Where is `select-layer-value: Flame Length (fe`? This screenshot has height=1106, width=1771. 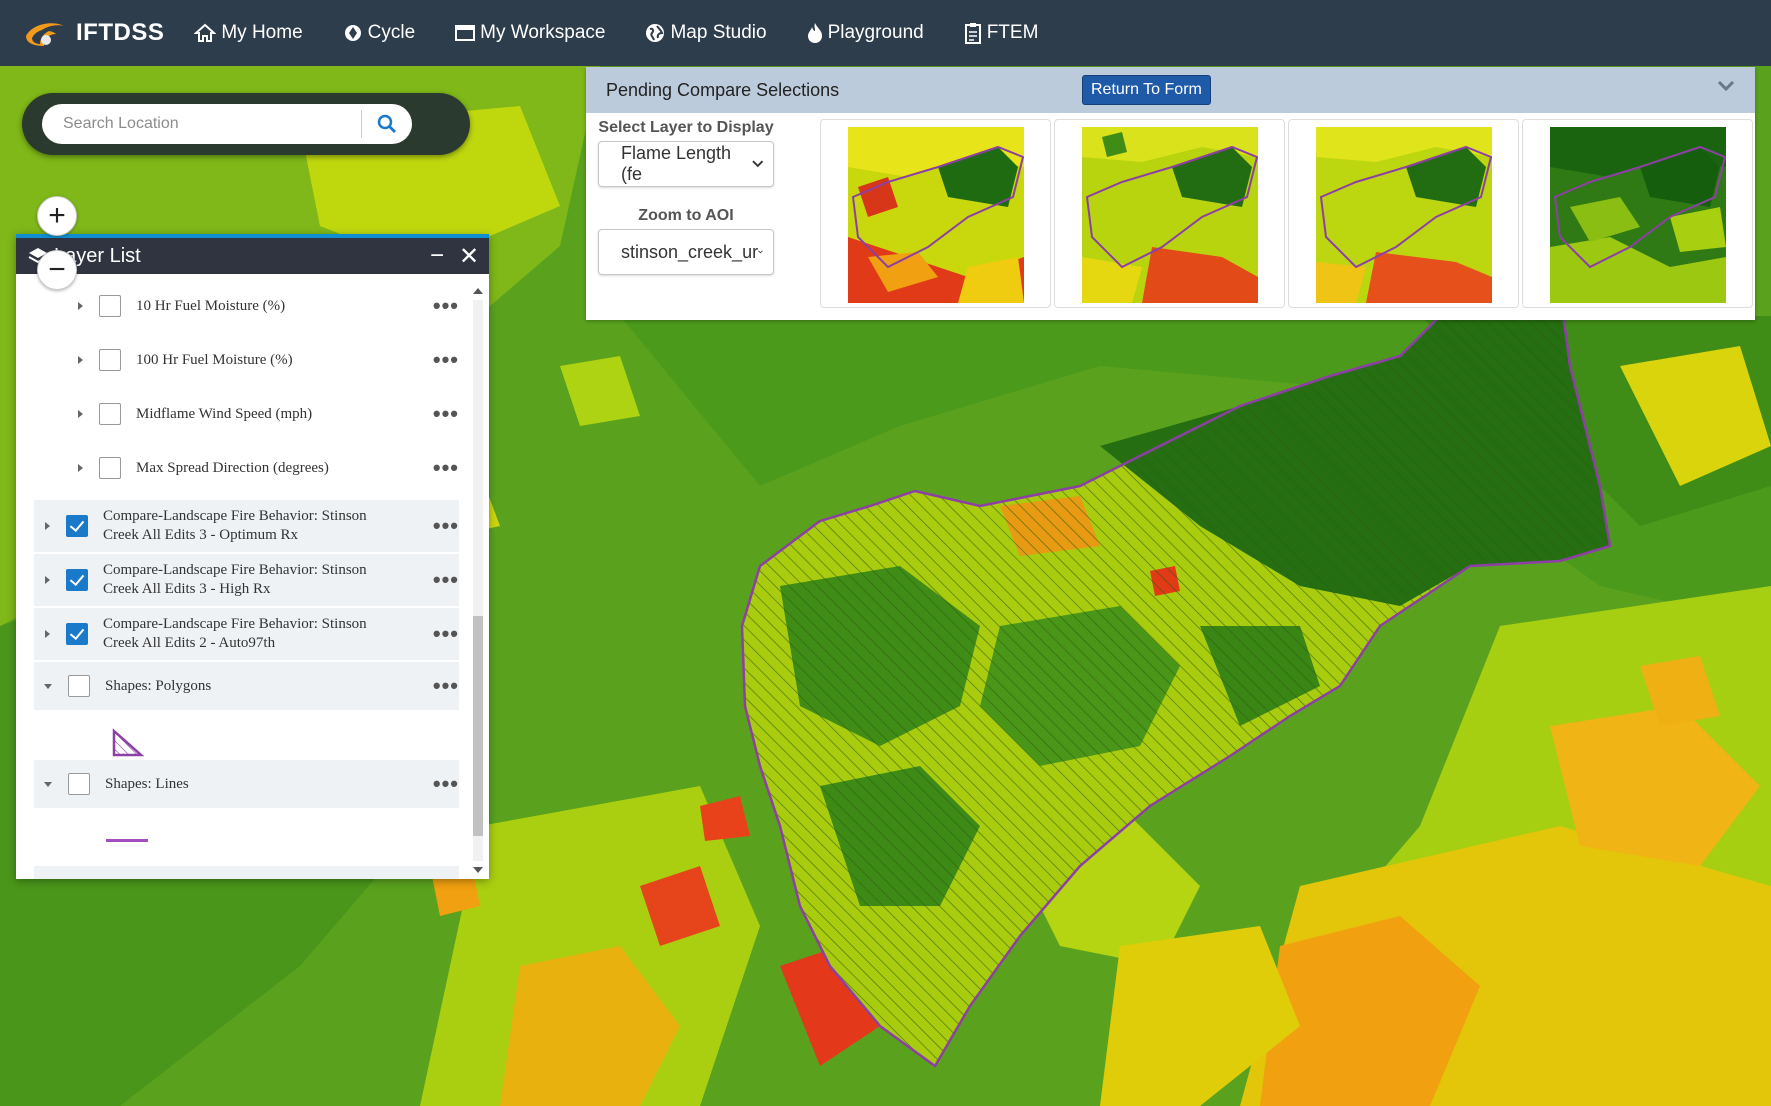
select-layer-value: Flame Length (fe is located at coordinates (676, 163).